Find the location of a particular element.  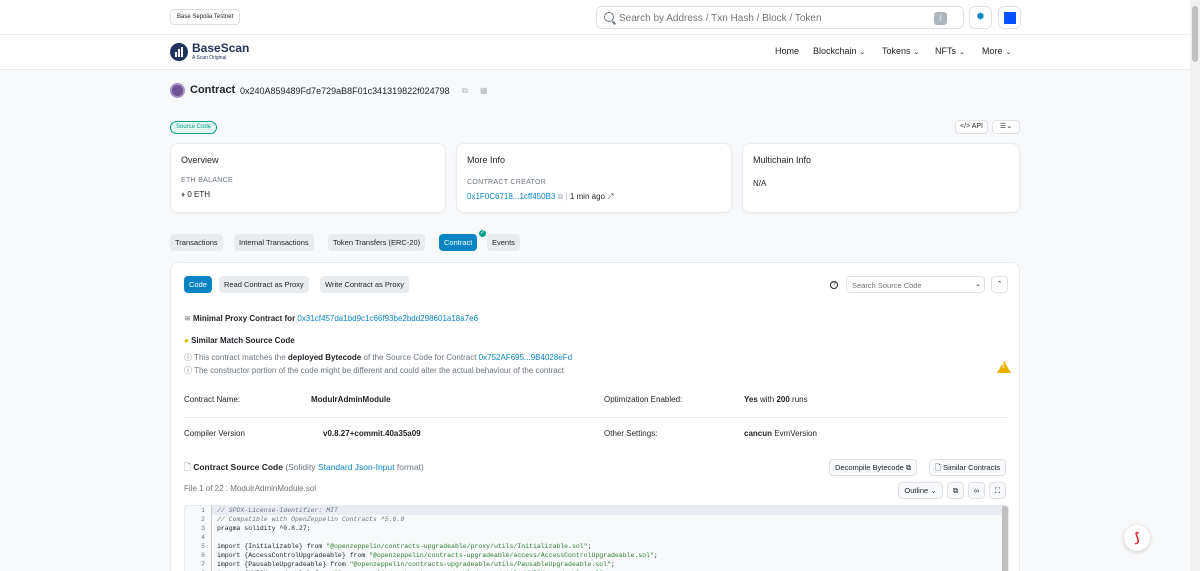

code-icon: </> is located at coordinates (965, 126).